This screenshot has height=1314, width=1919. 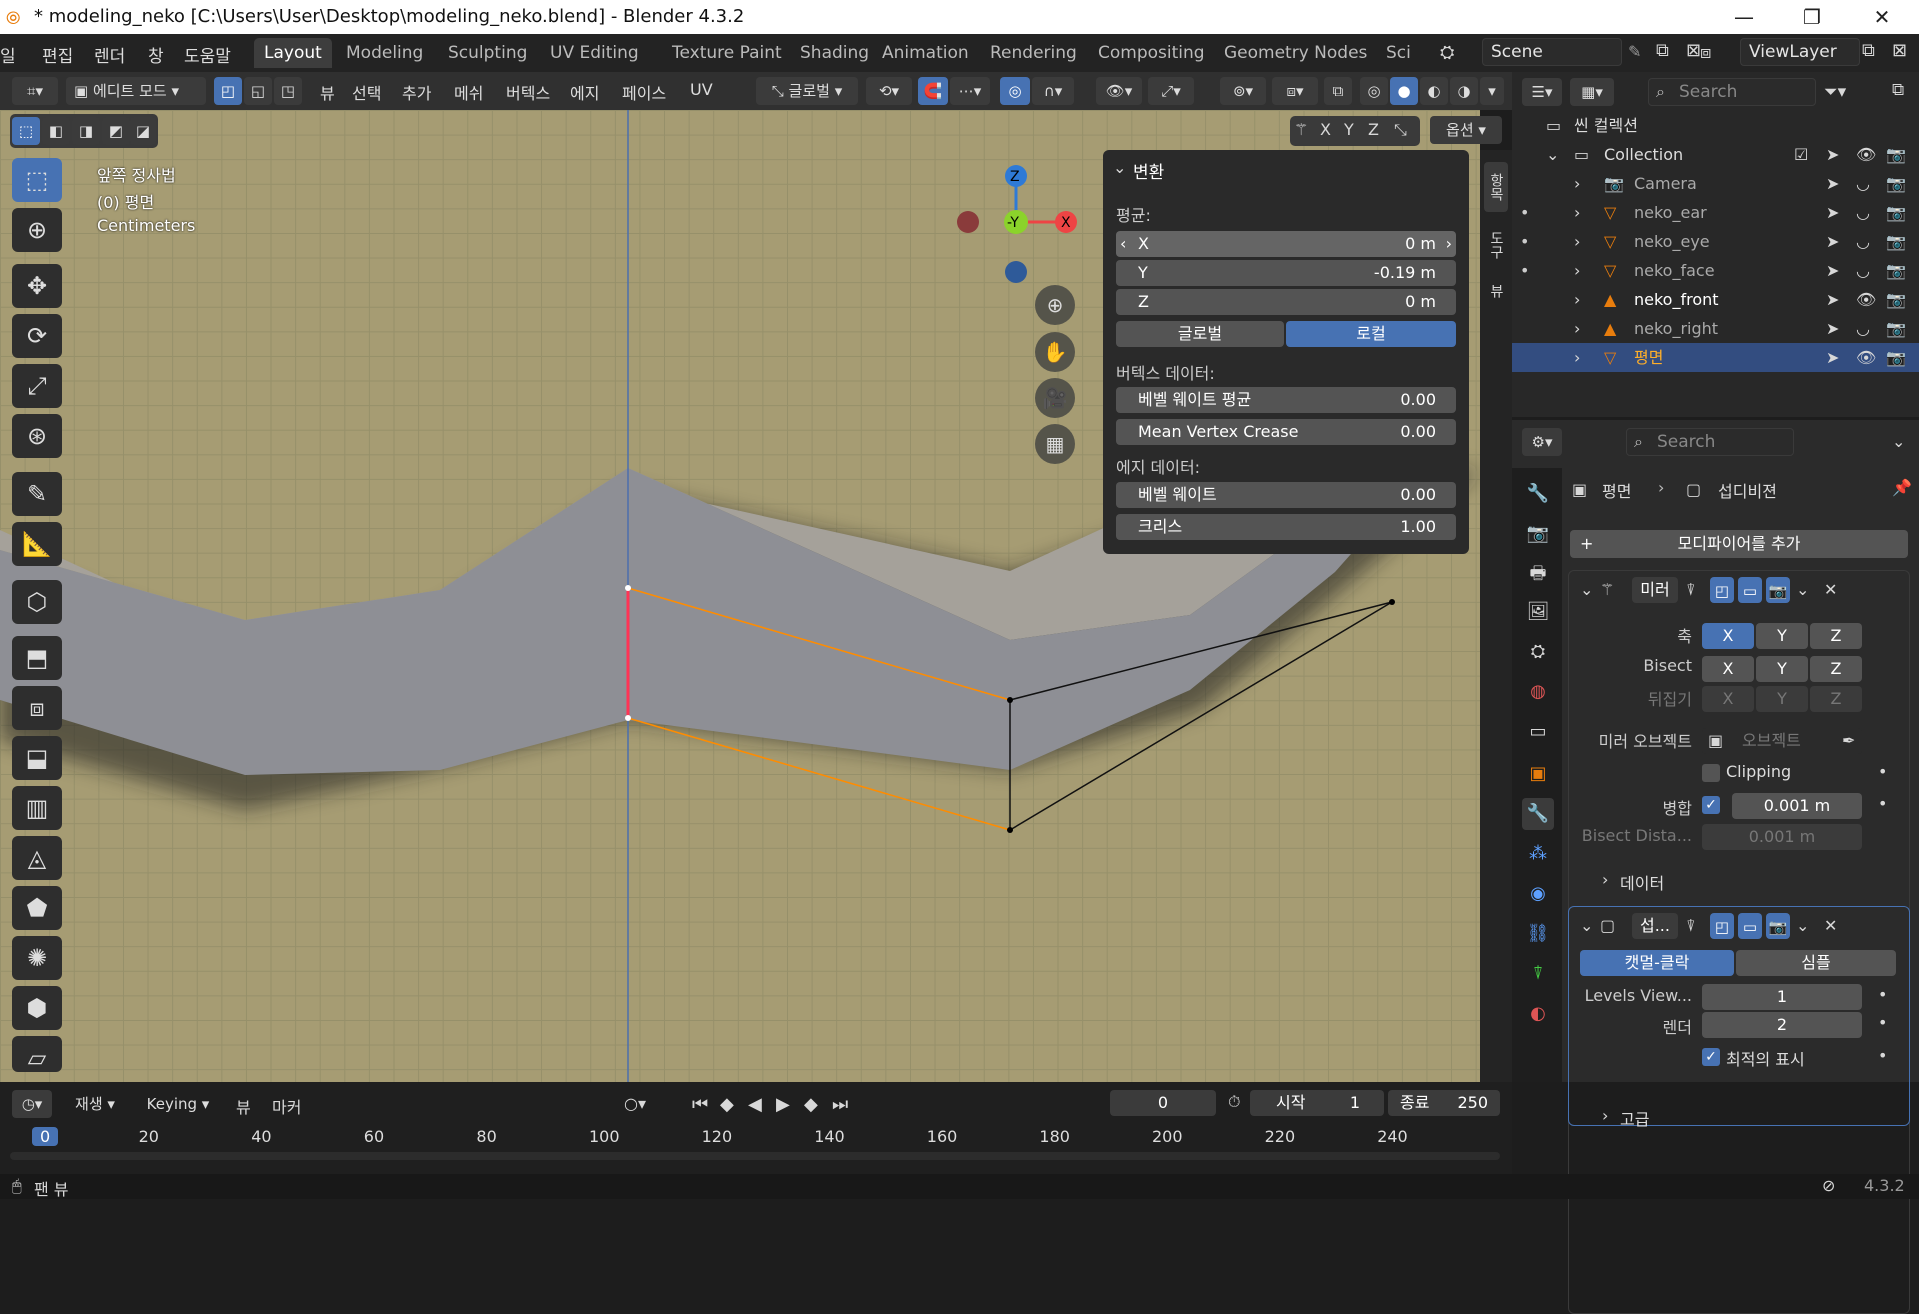 What do you see at coordinates (286, 1106) in the screenshot?
I see `marker-menu: 마커` at bounding box center [286, 1106].